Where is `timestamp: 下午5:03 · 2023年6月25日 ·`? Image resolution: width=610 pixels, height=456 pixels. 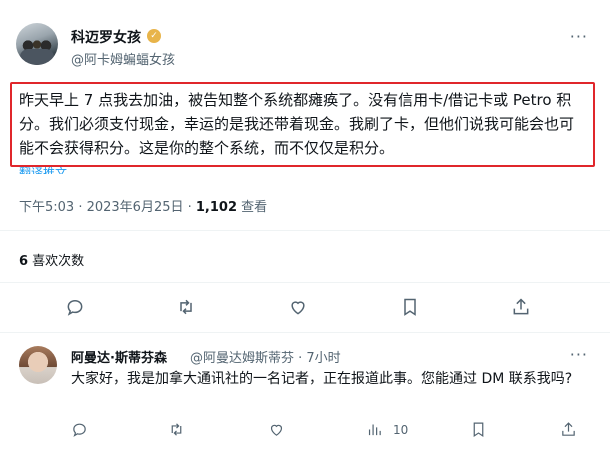
timestamp: 下午5:03 · 2023年6月25日 · is located at coordinates (107, 207).